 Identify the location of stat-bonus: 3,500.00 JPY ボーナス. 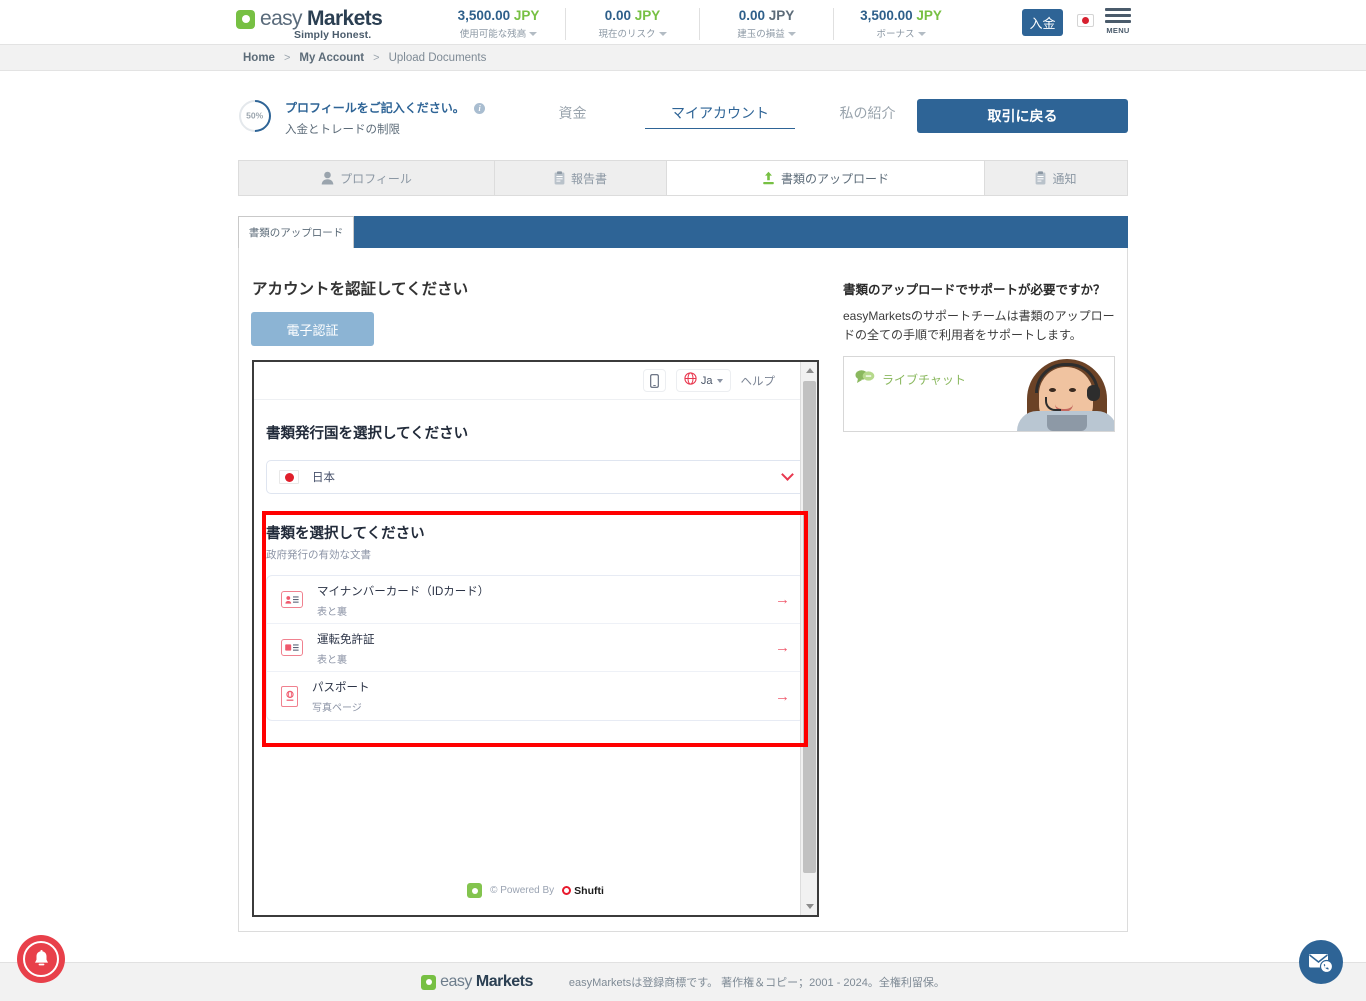
(901, 24).